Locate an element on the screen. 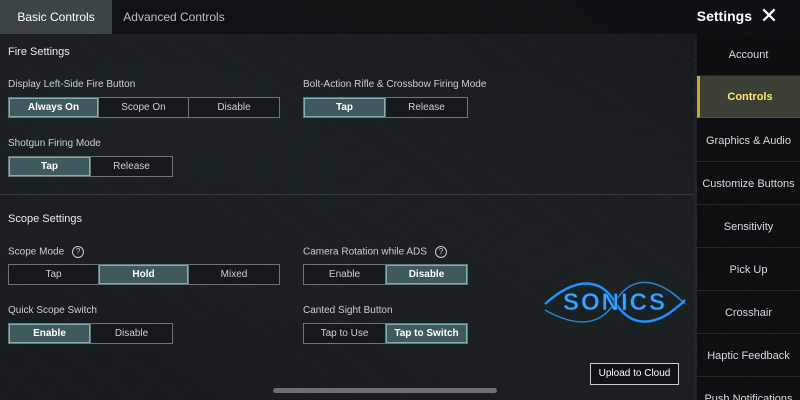 The width and height of the screenshot is (800, 400). tab-basic-controls: Basic Controls is located at coordinates (56, 17).